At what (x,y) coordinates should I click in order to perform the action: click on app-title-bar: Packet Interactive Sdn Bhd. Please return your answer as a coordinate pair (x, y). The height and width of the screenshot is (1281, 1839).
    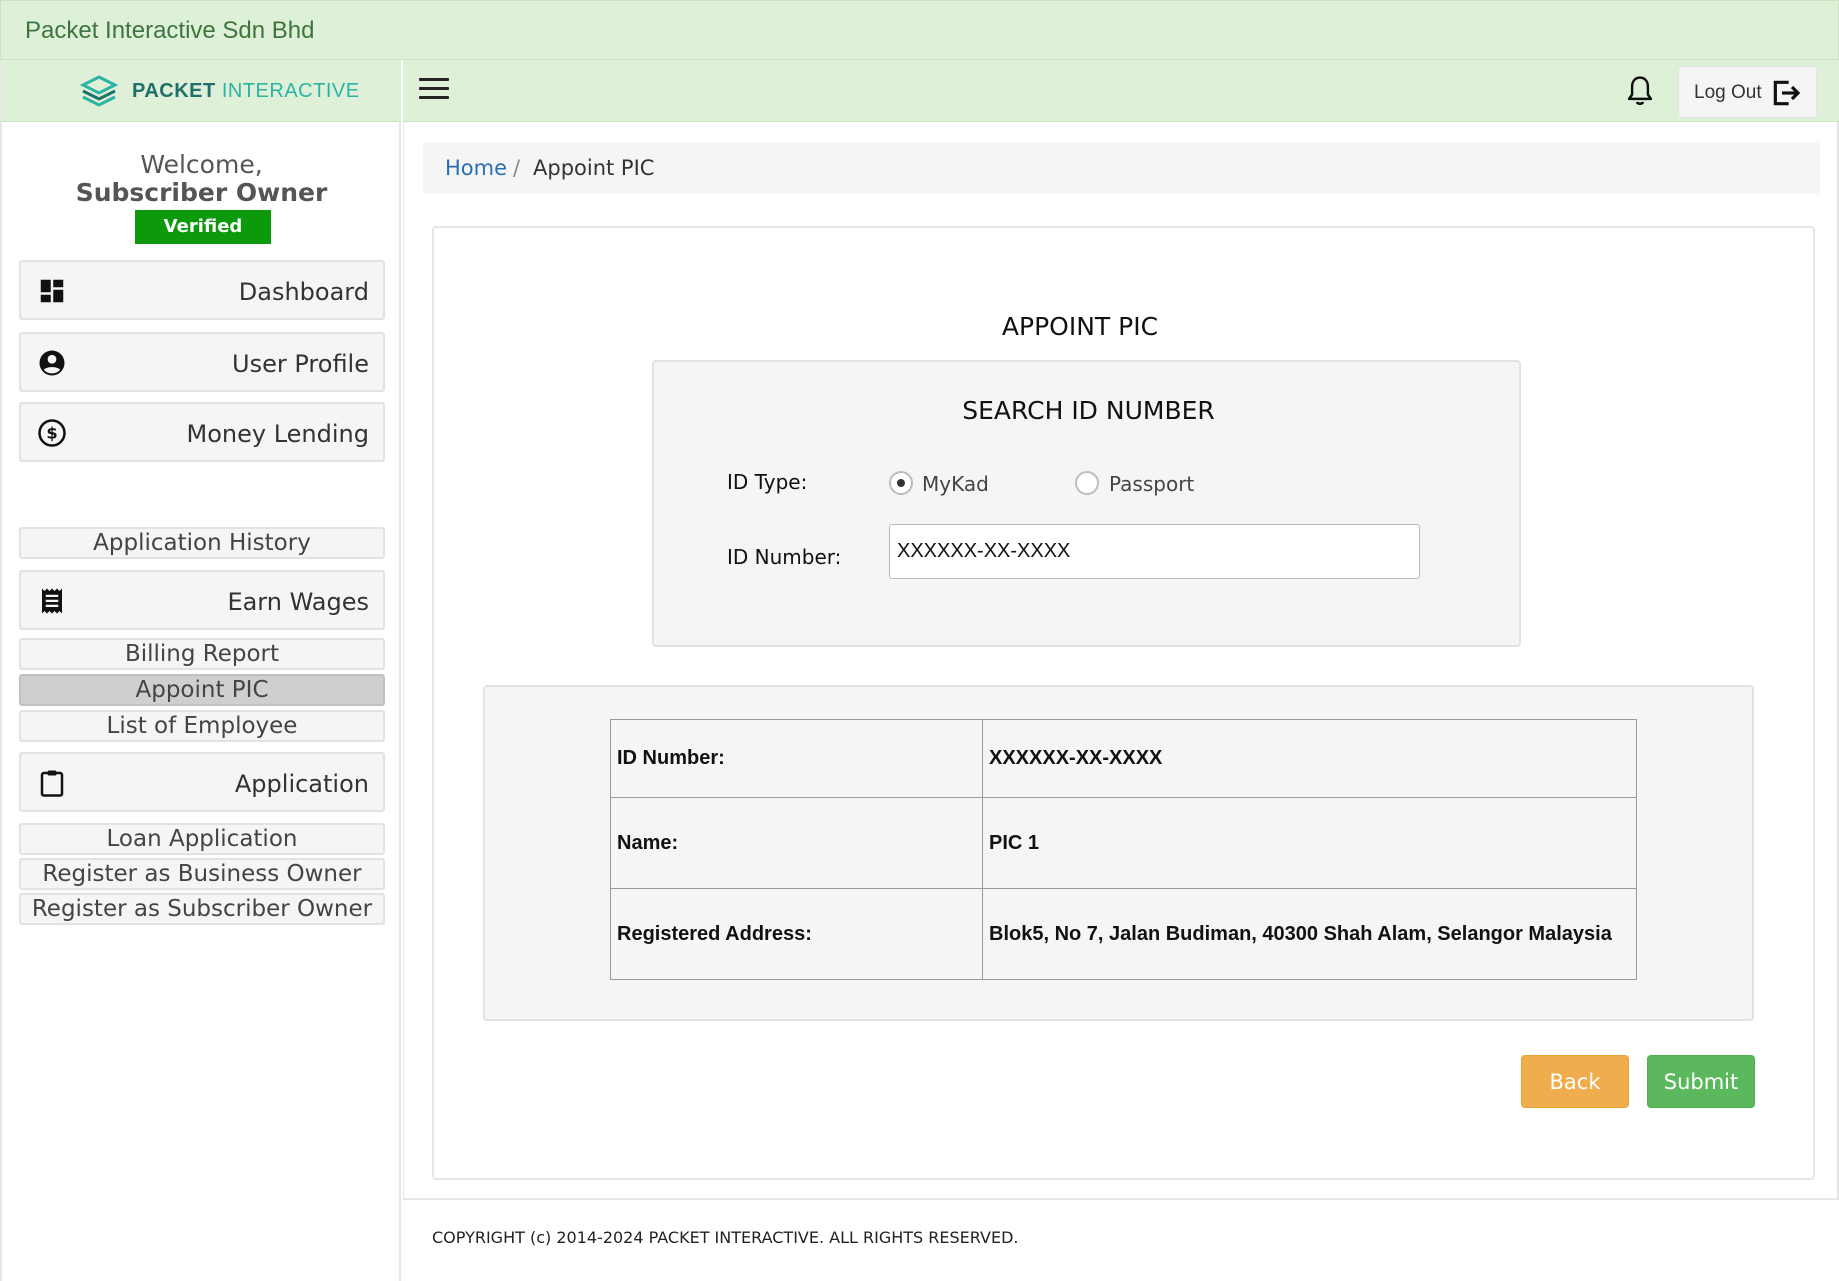
    Looking at the image, I should click on (919, 30).